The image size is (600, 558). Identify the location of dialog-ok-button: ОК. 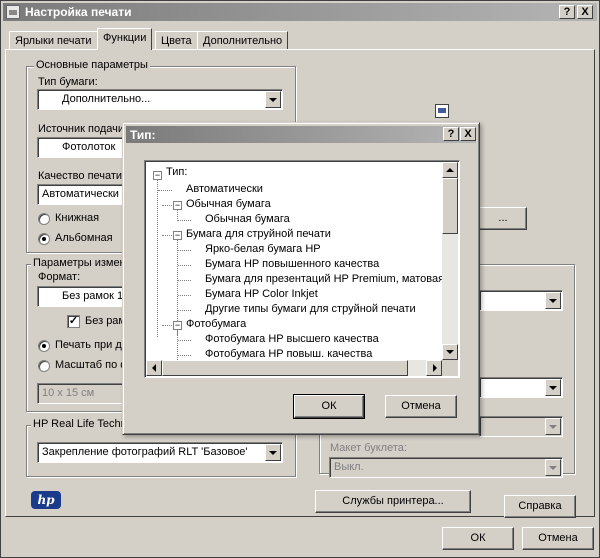
(329, 406).